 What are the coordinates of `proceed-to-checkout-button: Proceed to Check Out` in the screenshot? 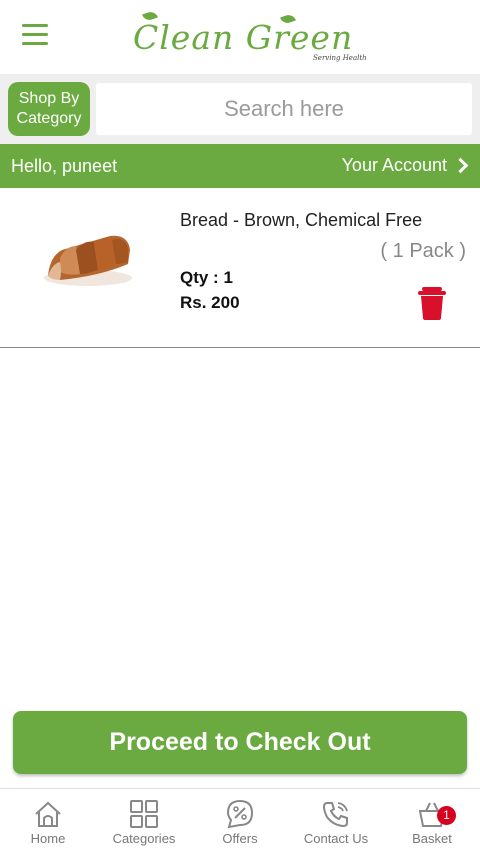 It's located at (240, 742).